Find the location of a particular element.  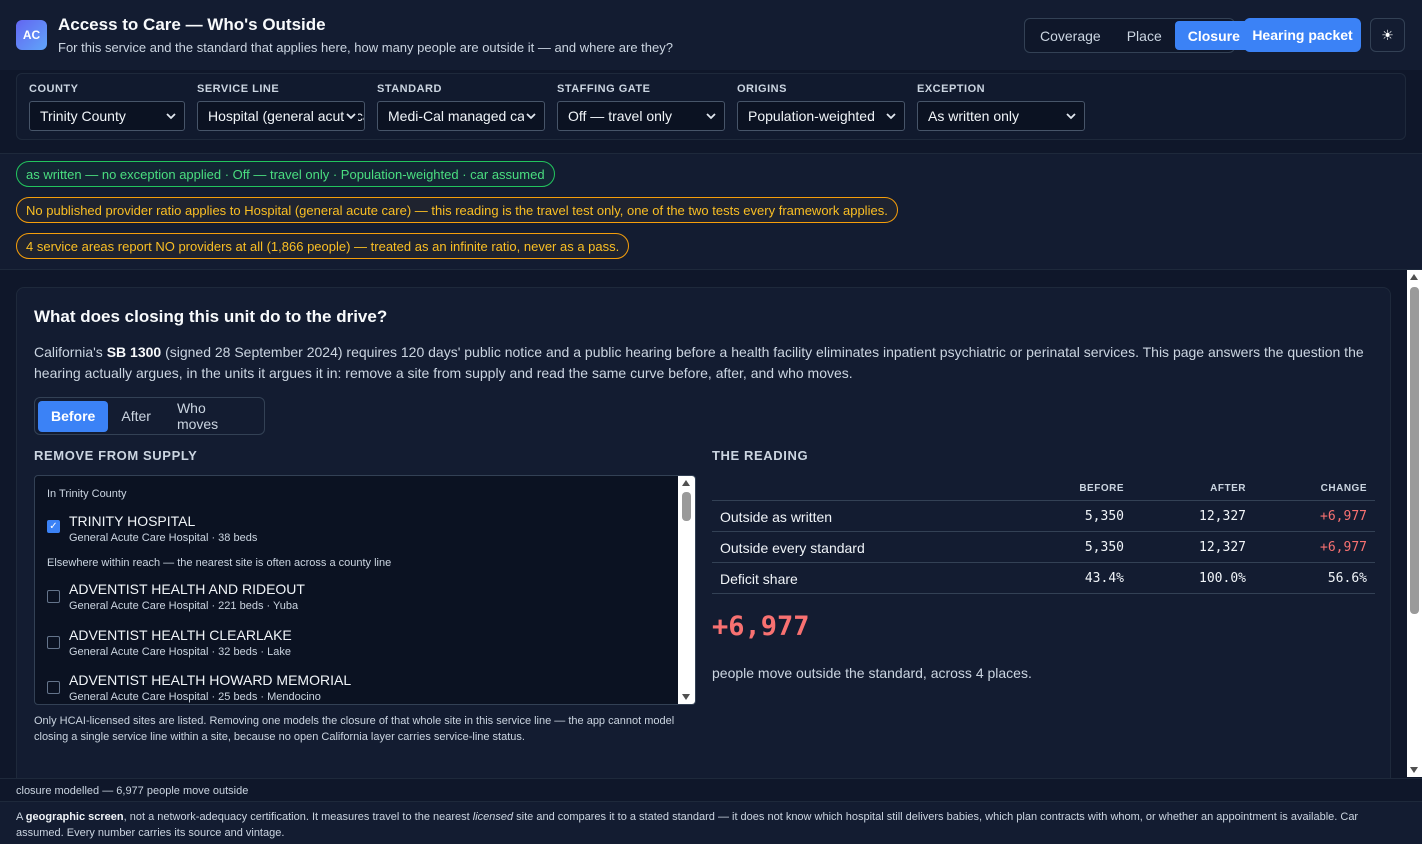

site-name: ADVENTIST HEALTH CLEARLAKE is located at coordinates (180, 635).